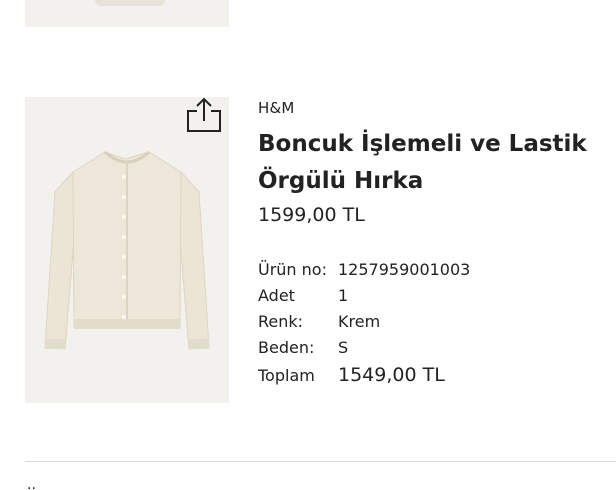 Image resolution: width=616 pixels, height=490 pixels. Describe the element at coordinates (319, 321) in the screenshot. I see `detail-row-color: Renk: Krem` at that location.